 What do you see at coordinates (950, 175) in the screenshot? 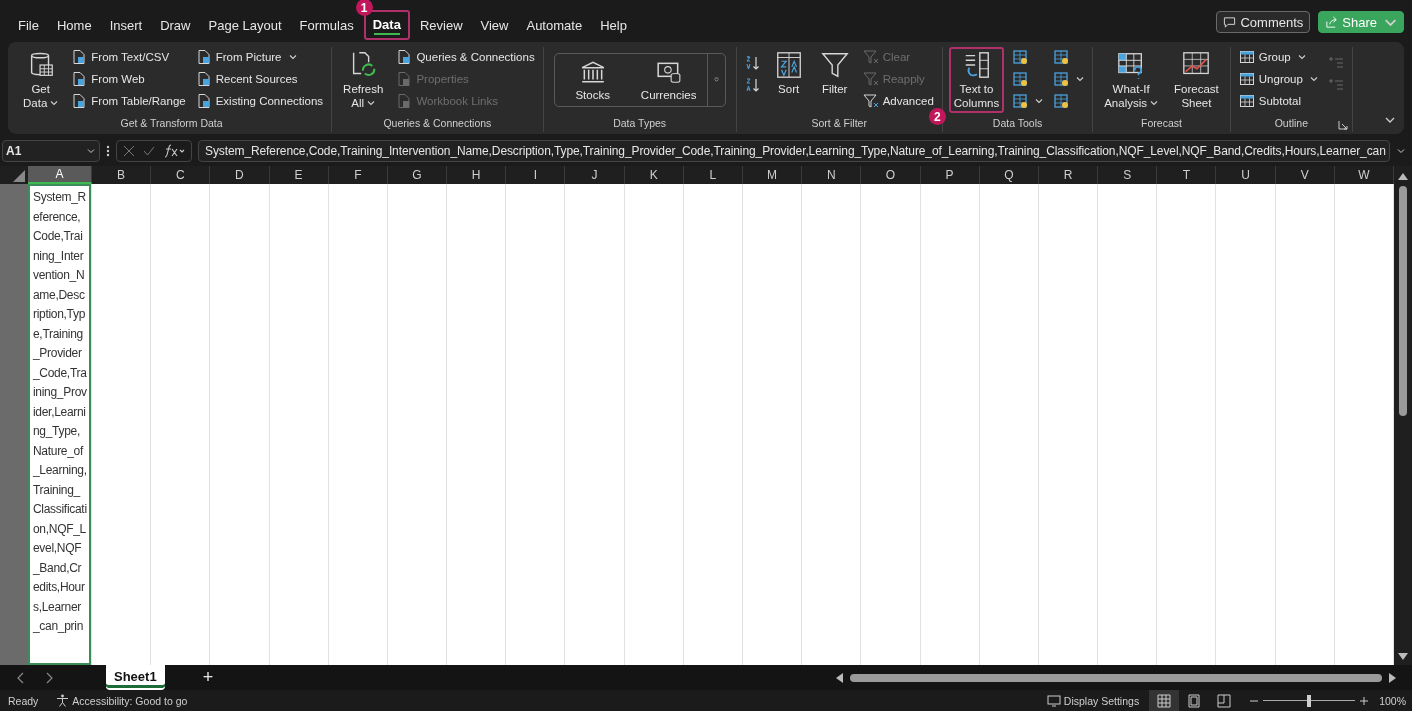
I see `column-header: P` at bounding box center [950, 175].